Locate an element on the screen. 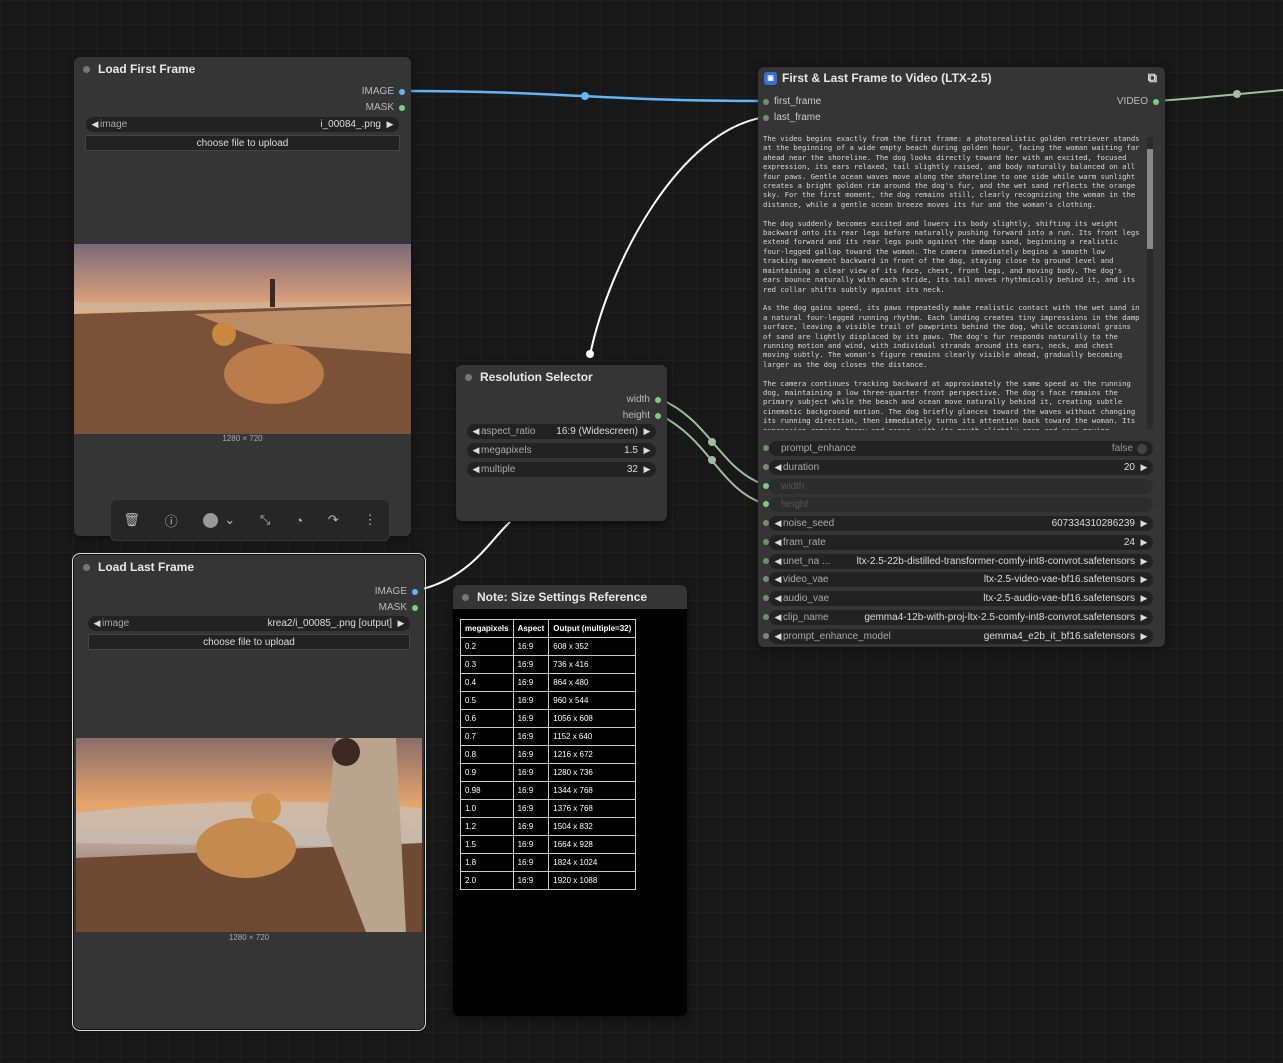 The height and width of the screenshot is (1063, 1283). widget-prompt-enhance: prompt_enhance false is located at coordinates (961, 448).